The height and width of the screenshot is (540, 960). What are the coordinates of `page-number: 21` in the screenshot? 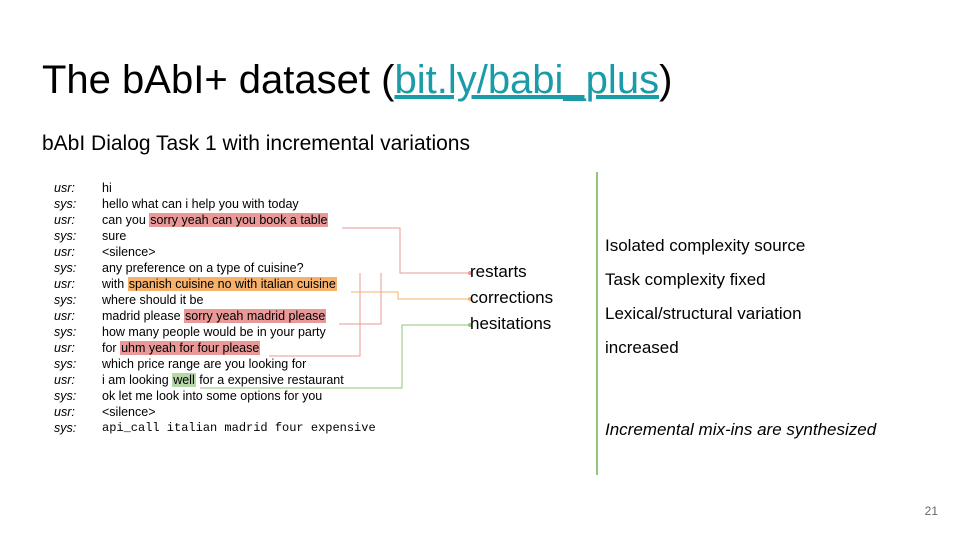 It's located at (931, 511).